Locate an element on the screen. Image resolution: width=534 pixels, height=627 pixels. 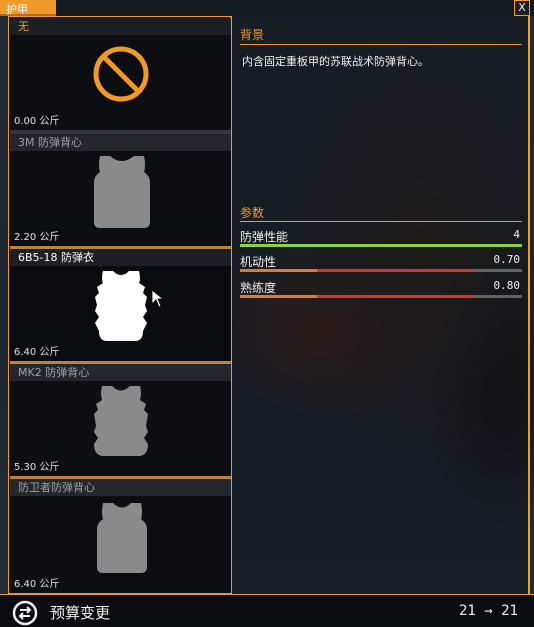
armor-item-6b5: 6B5-18 防弹衣 6.40 公斤 is located at coordinates (120, 305).